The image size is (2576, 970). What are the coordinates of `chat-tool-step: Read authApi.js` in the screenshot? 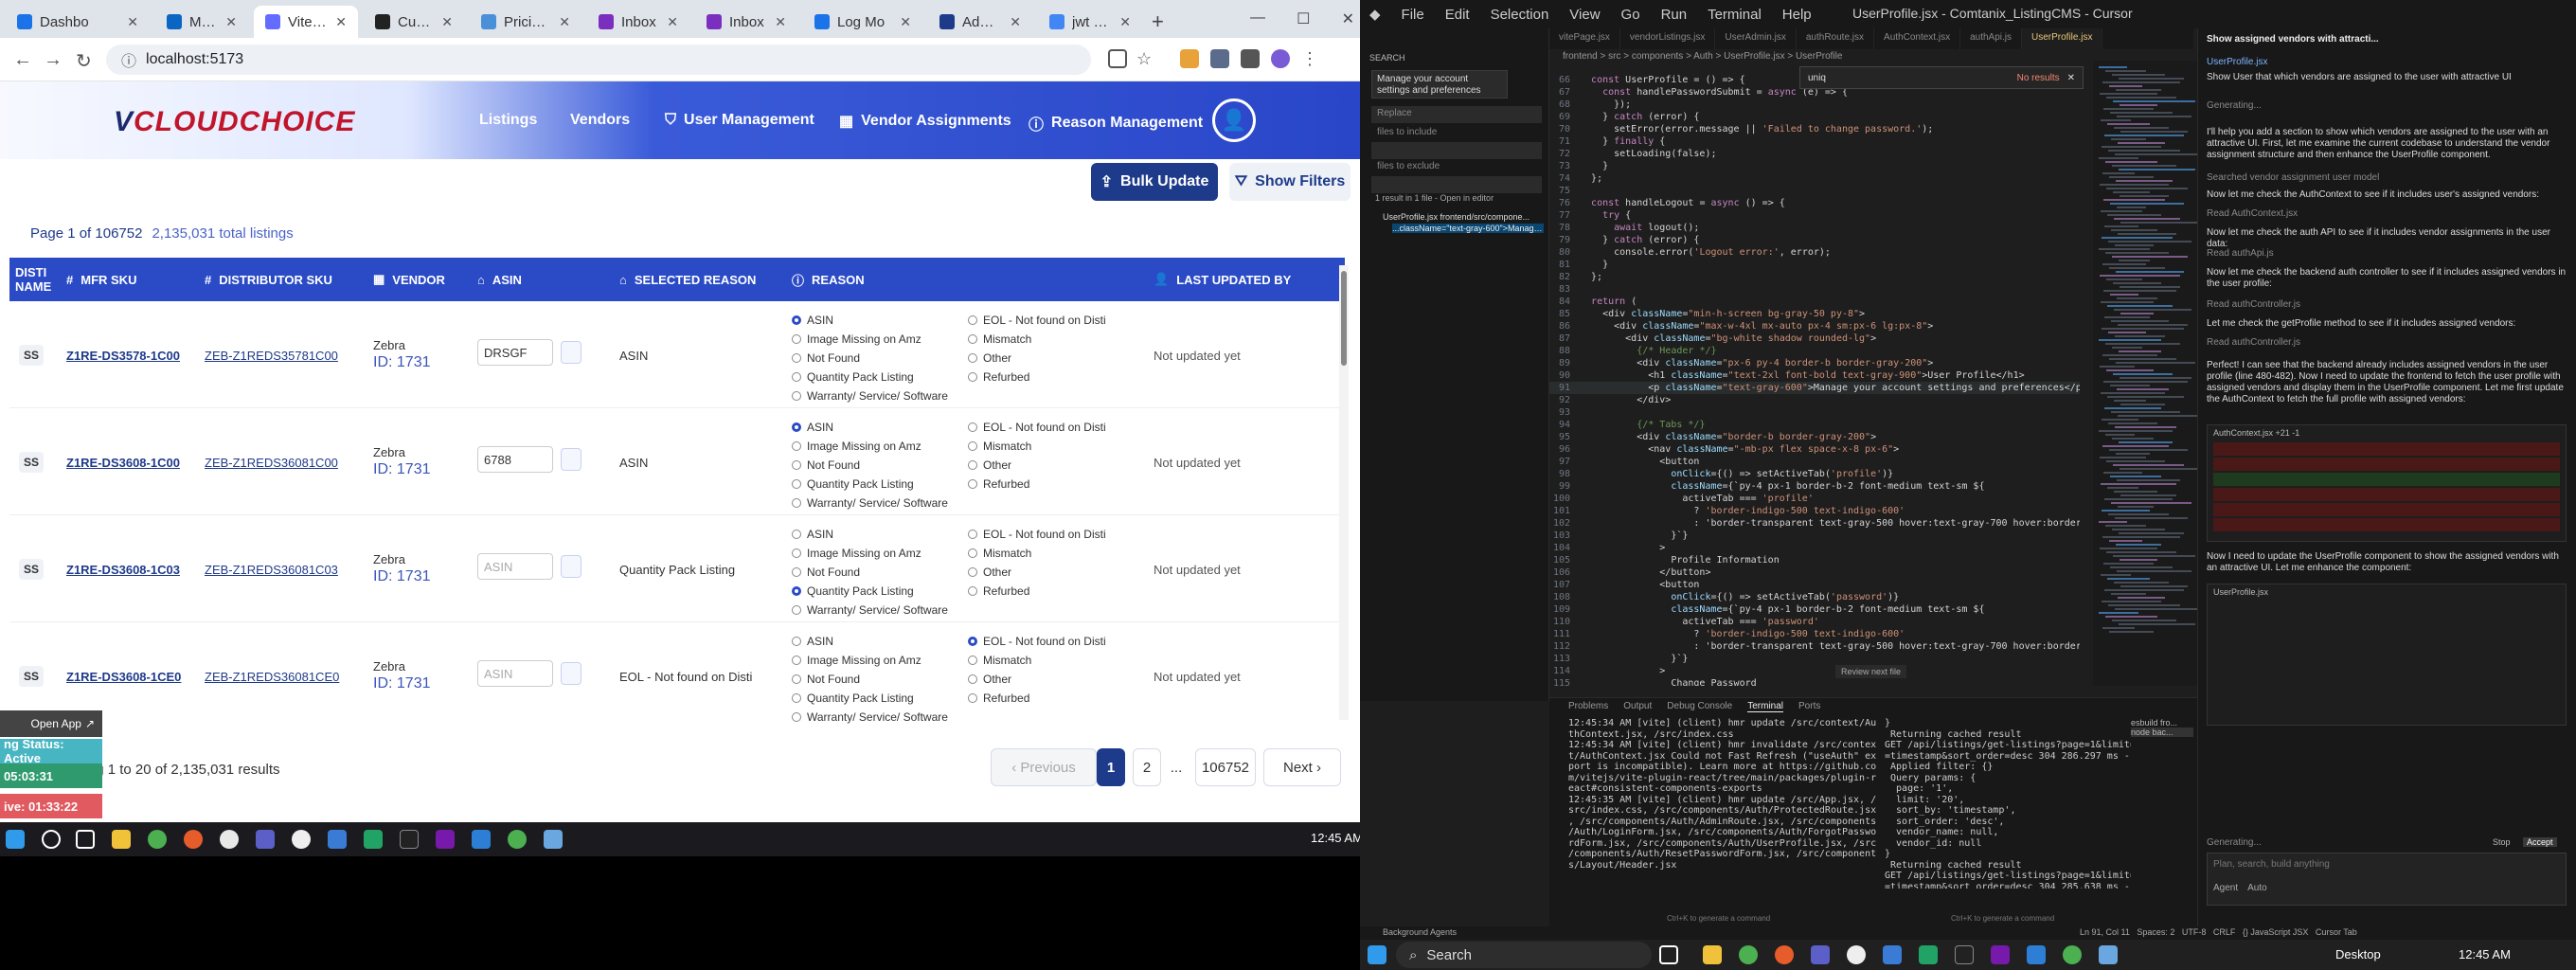 It's located at (2387, 254).